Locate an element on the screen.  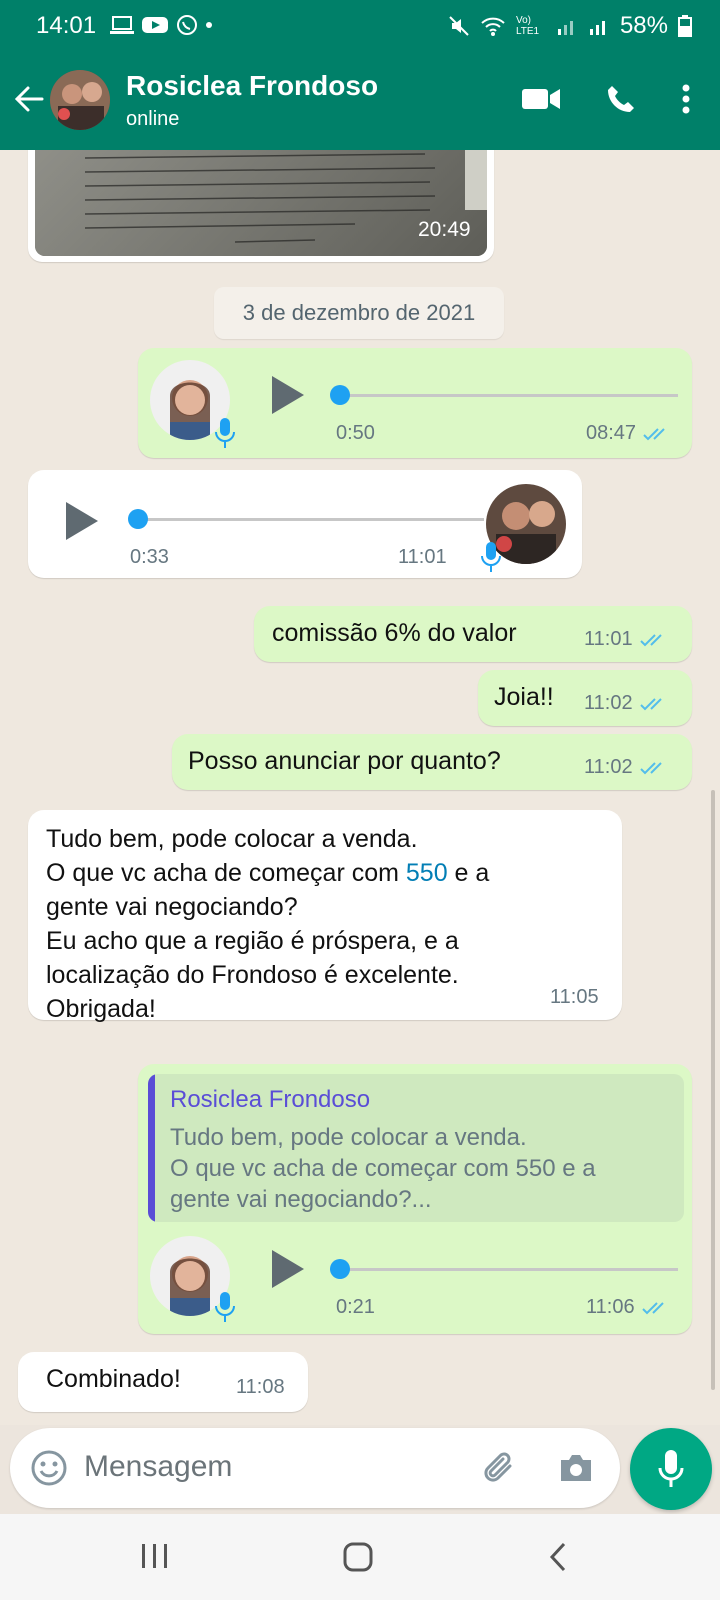
message-time: 11:05 is located at coordinates (574, 997).